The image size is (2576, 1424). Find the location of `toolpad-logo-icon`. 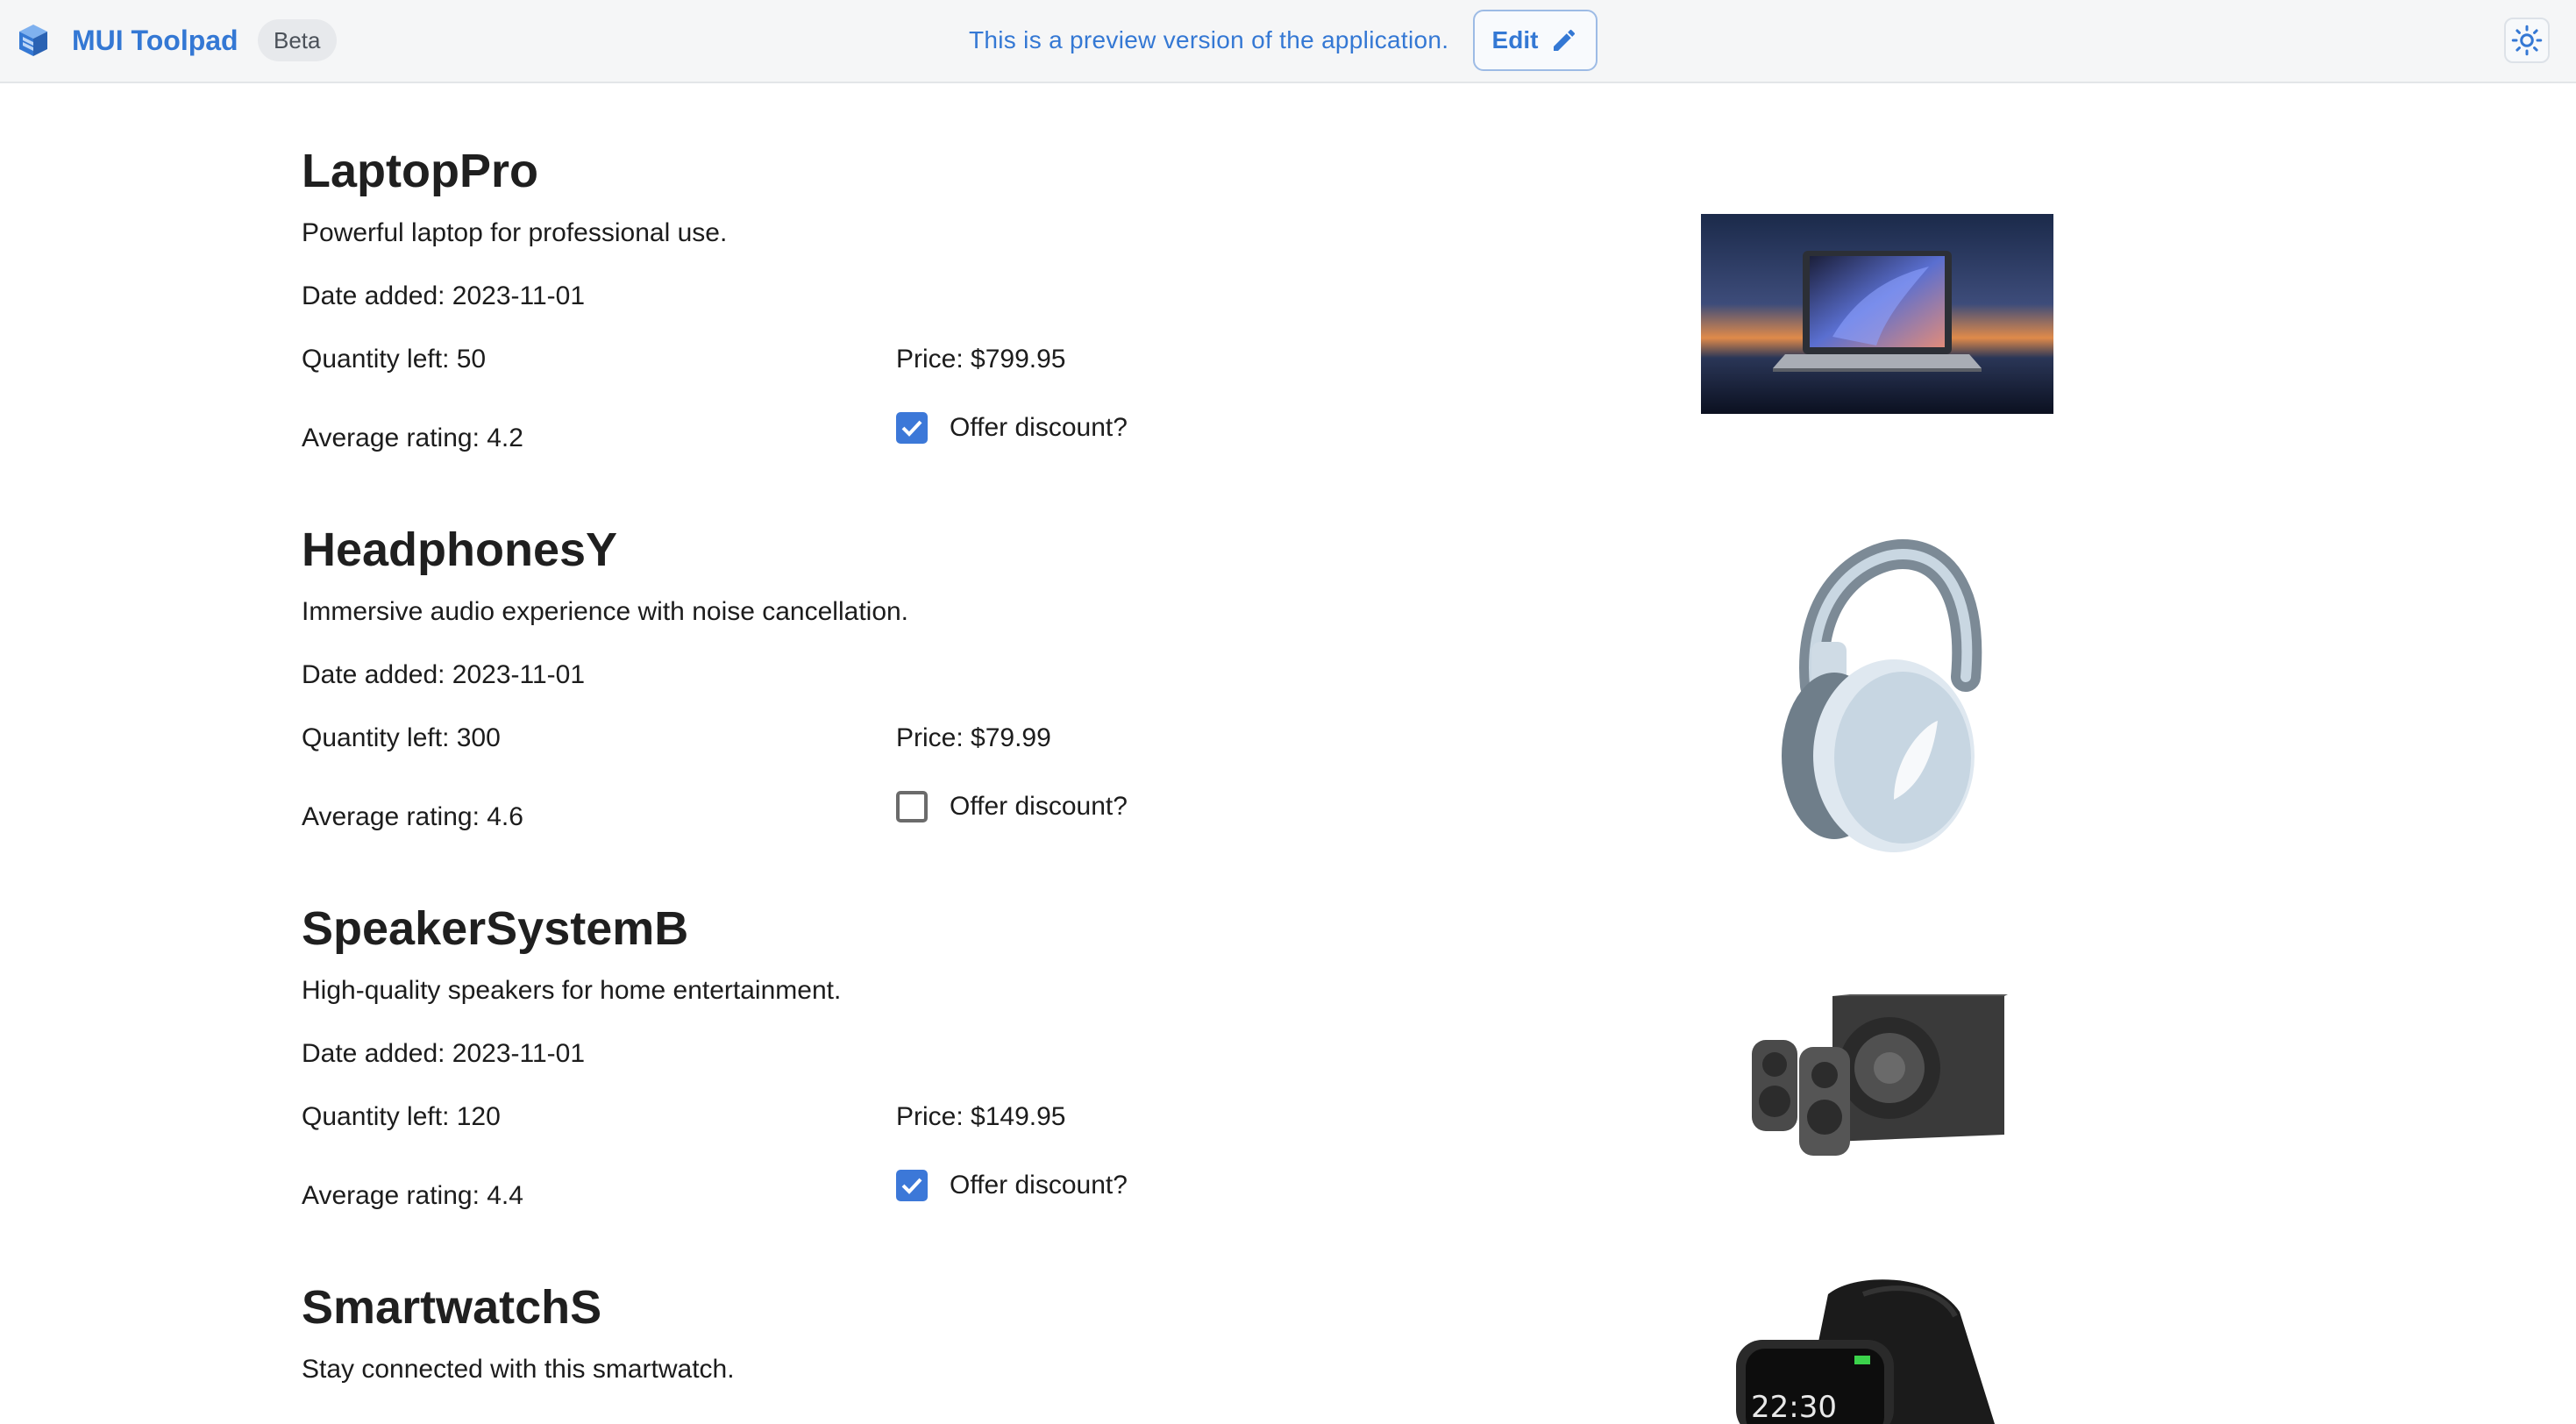

toolpad-logo-icon is located at coordinates (33, 41).